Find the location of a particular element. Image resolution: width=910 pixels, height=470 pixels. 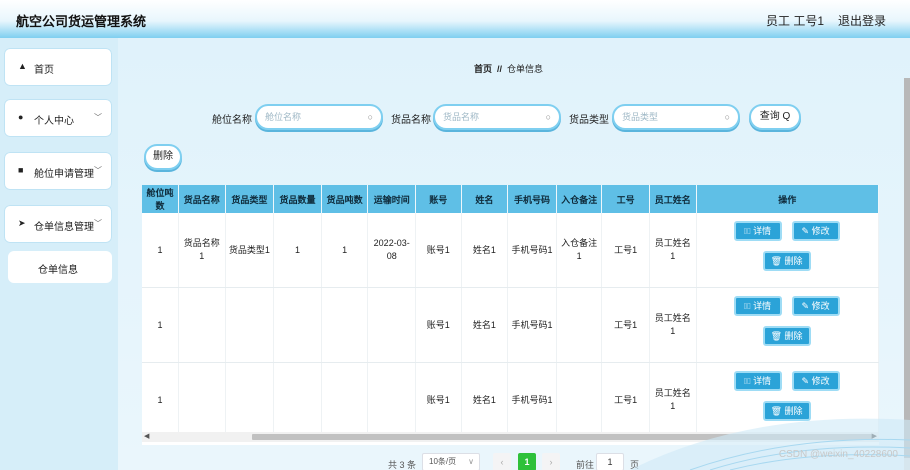

table-row: 1 账号1 姓名1 手机号码1 工号1 员工姓名1 🗉 详情 ✎ 修改 🗑 删除 is located at coordinates (510, 400).